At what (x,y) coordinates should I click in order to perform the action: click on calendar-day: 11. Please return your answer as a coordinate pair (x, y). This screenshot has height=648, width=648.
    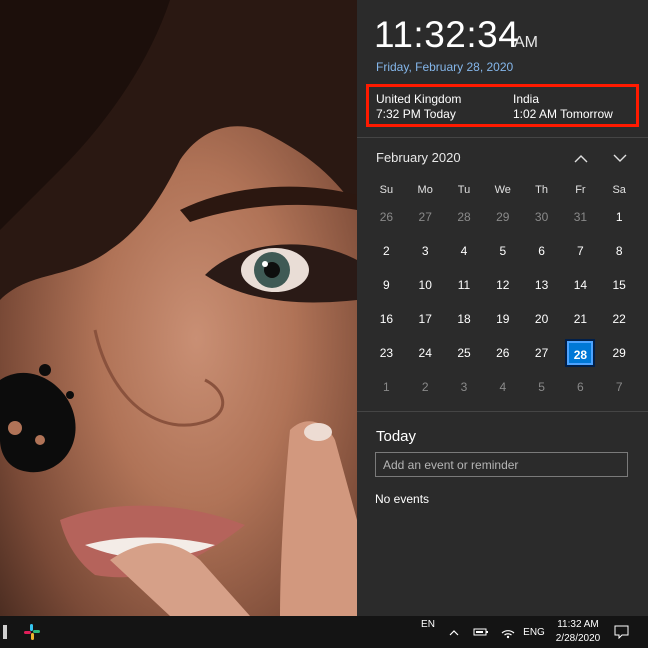
    Looking at the image, I should click on (464, 285).